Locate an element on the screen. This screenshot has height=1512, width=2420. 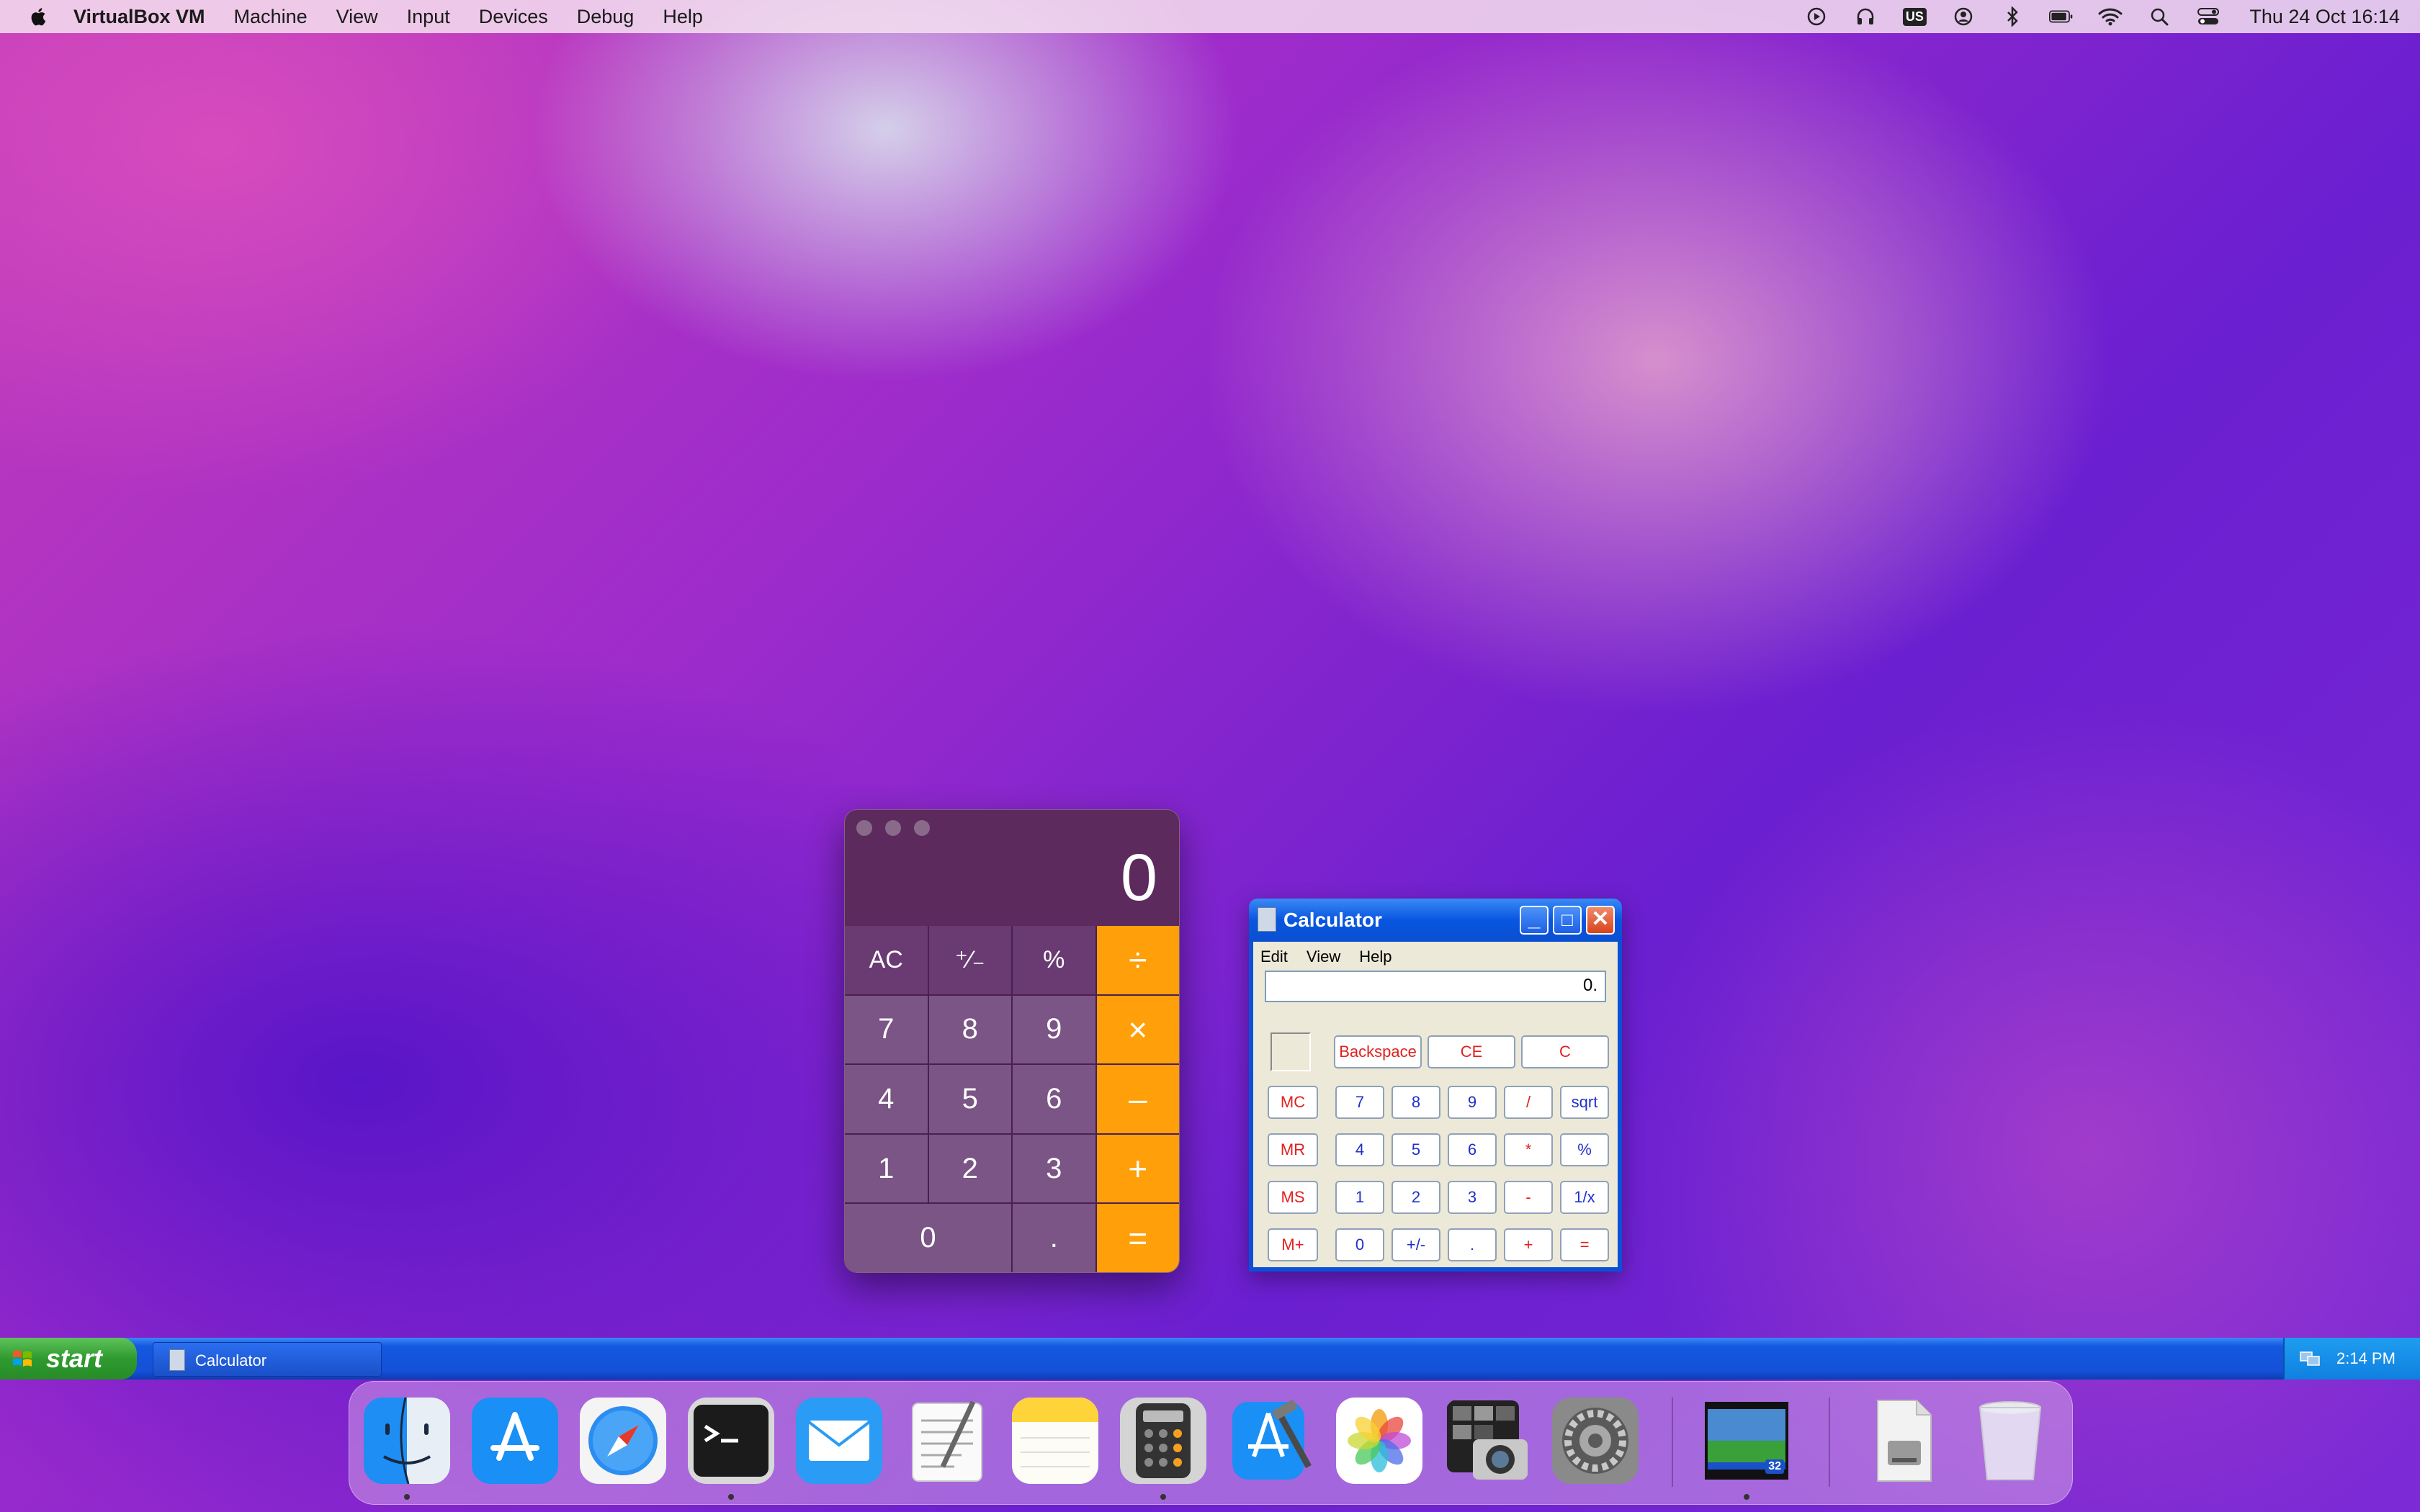
xp-key-7: 7 is located at coordinates (1359, 1102).